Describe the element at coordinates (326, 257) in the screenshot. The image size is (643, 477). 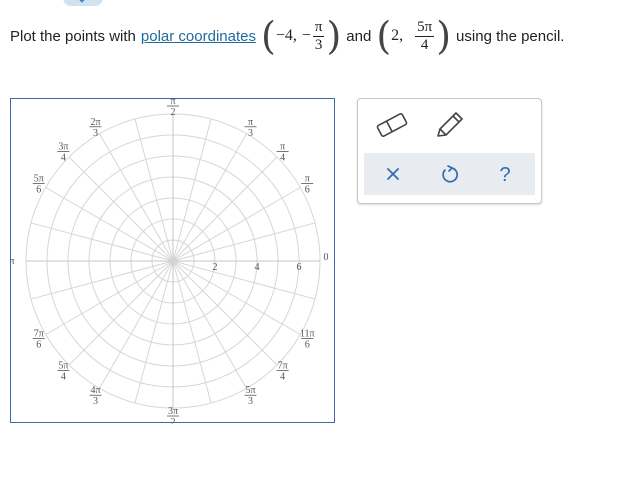
I see `zero-angle-label: 0` at that location.